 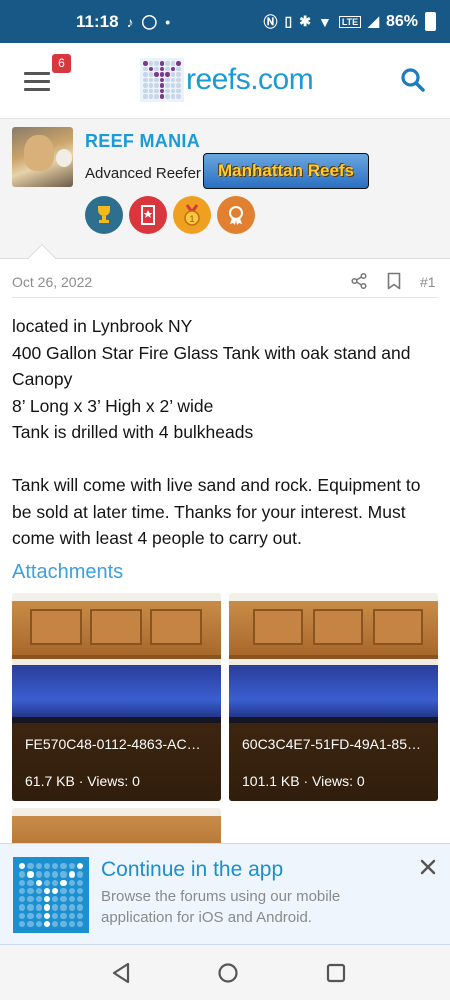 I want to click on share-icon, so click(x=359, y=281).